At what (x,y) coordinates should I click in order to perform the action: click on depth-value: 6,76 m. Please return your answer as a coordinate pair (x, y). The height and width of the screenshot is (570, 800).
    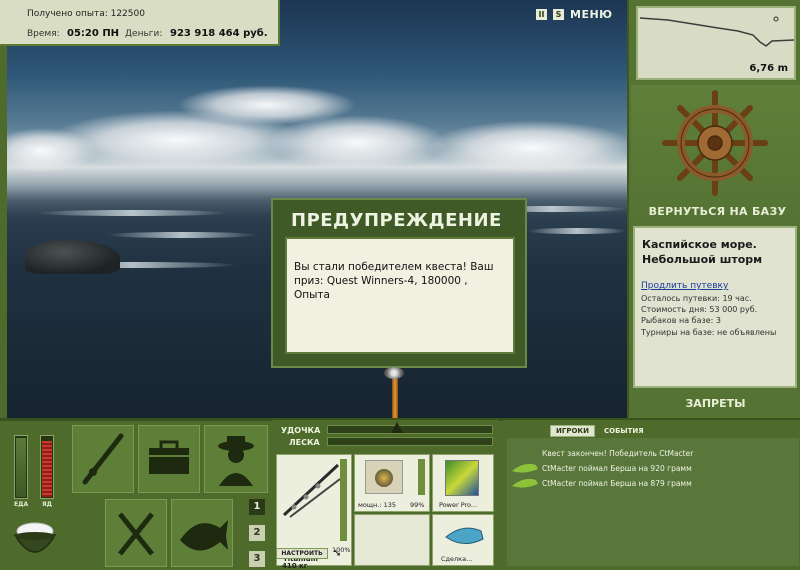
    Looking at the image, I should click on (768, 68).